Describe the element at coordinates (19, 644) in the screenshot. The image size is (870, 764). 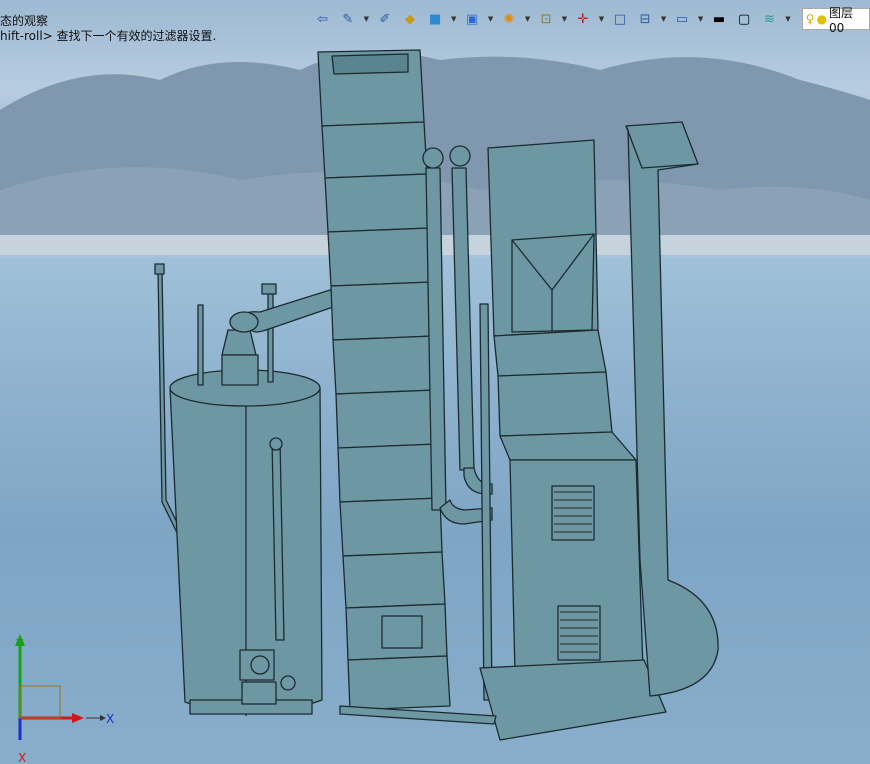
I see `y-axis-label: Y` at that location.